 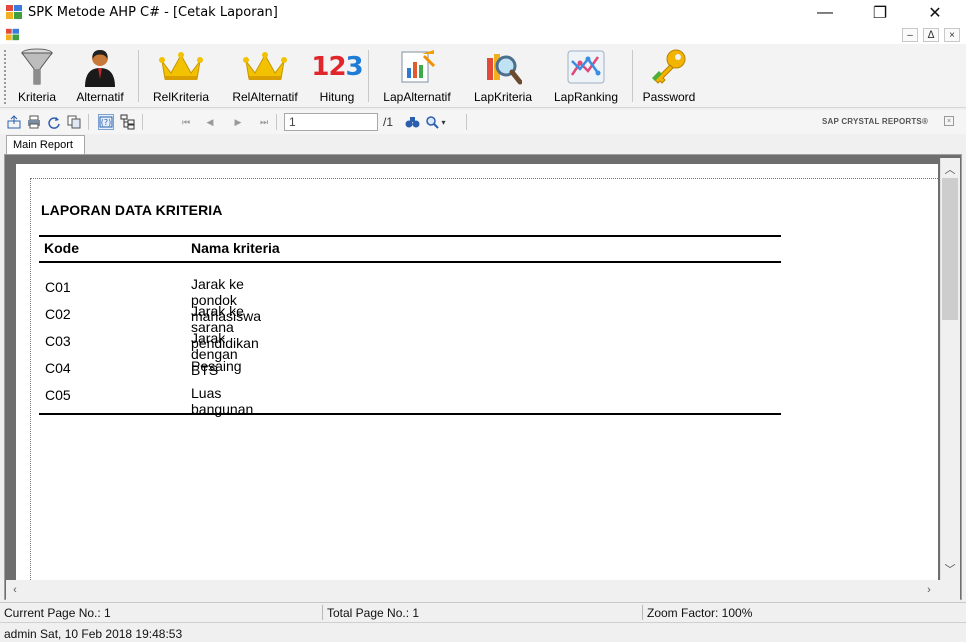 I want to click on app-icon, so click(x=14, y=12).